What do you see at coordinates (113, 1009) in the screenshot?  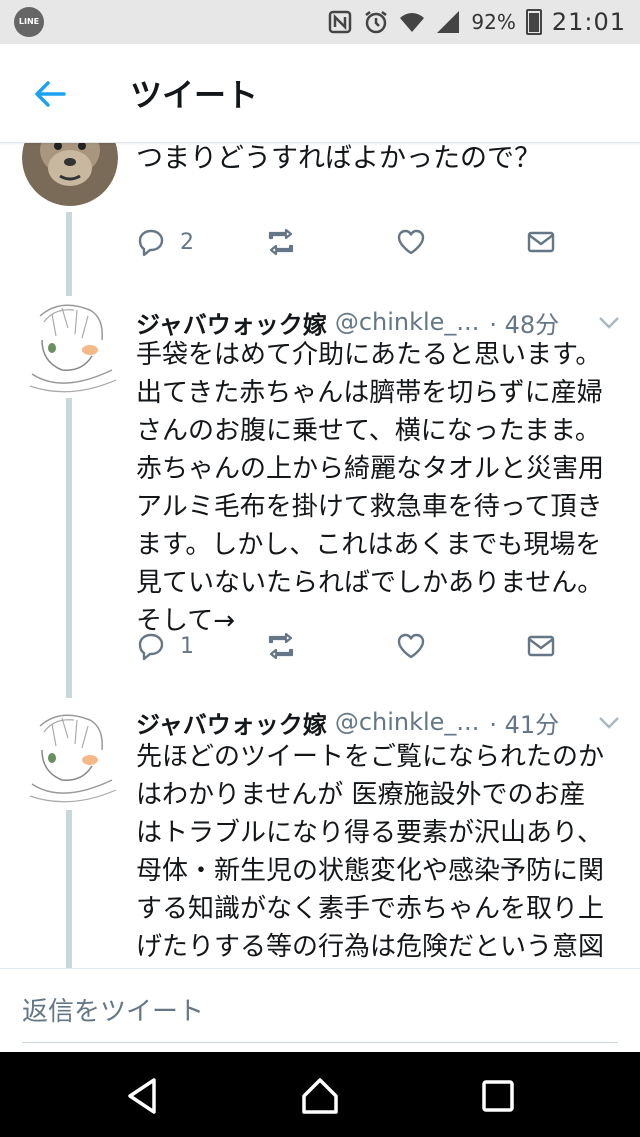 I see `reply-input: 返信をツイート` at bounding box center [113, 1009].